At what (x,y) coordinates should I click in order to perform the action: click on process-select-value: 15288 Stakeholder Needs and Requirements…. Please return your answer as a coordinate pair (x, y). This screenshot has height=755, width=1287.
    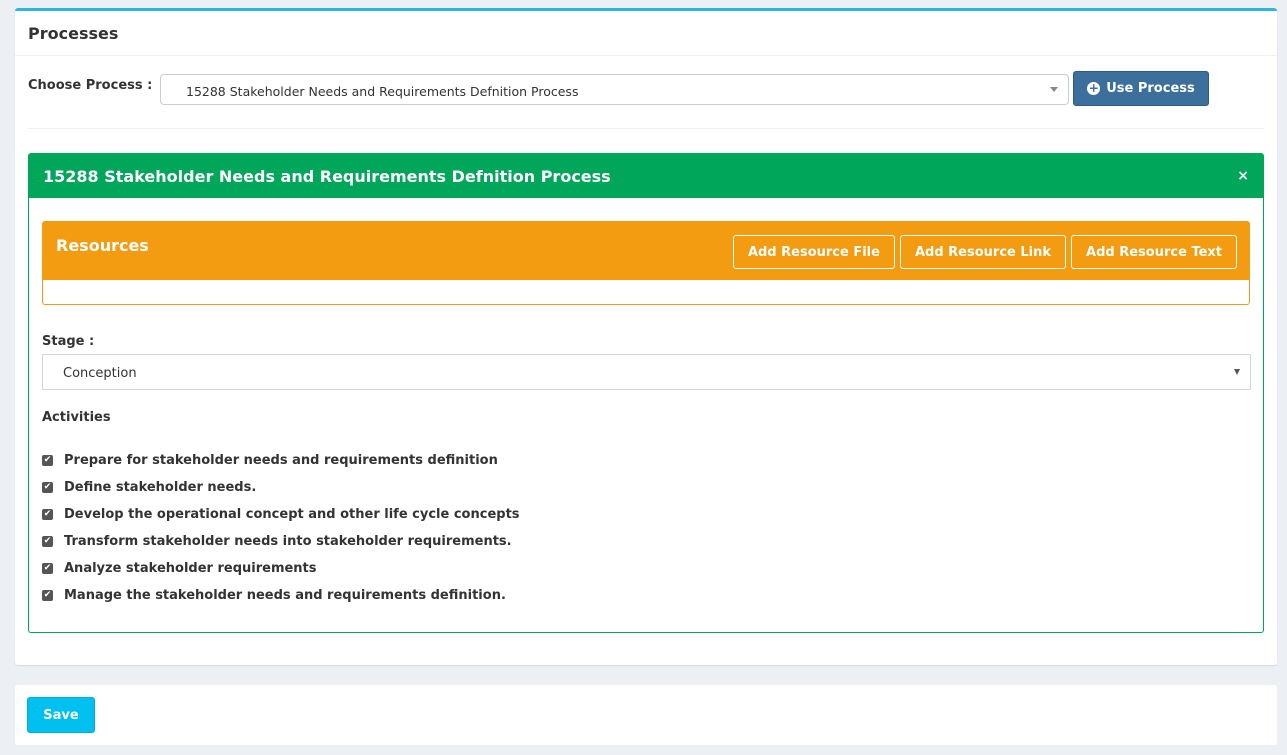
    Looking at the image, I should click on (382, 91).